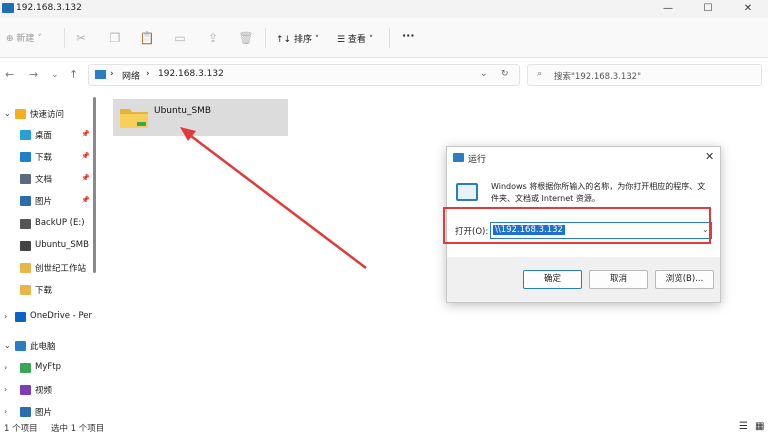 The height and width of the screenshot is (435, 768). What do you see at coordinates (297, 38) in the screenshot?
I see `sort-button: ↑↓ 排序 ˅` at bounding box center [297, 38].